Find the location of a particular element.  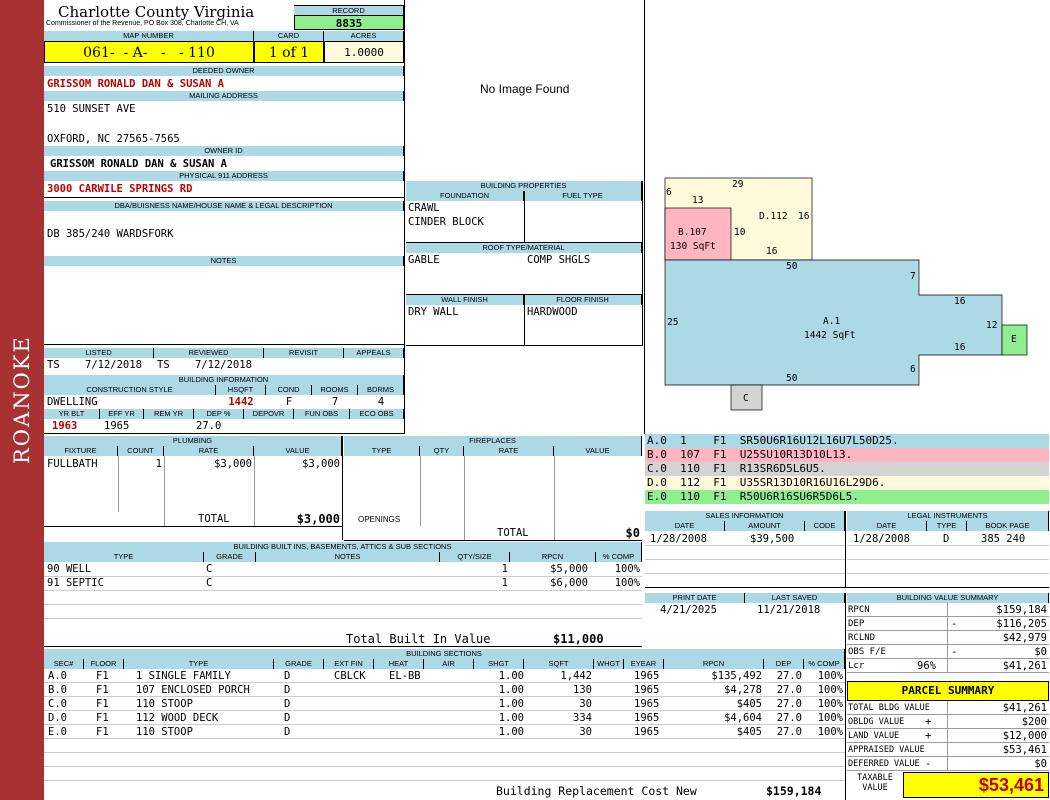

sale-date-label: DATE is located at coordinates (685, 526).